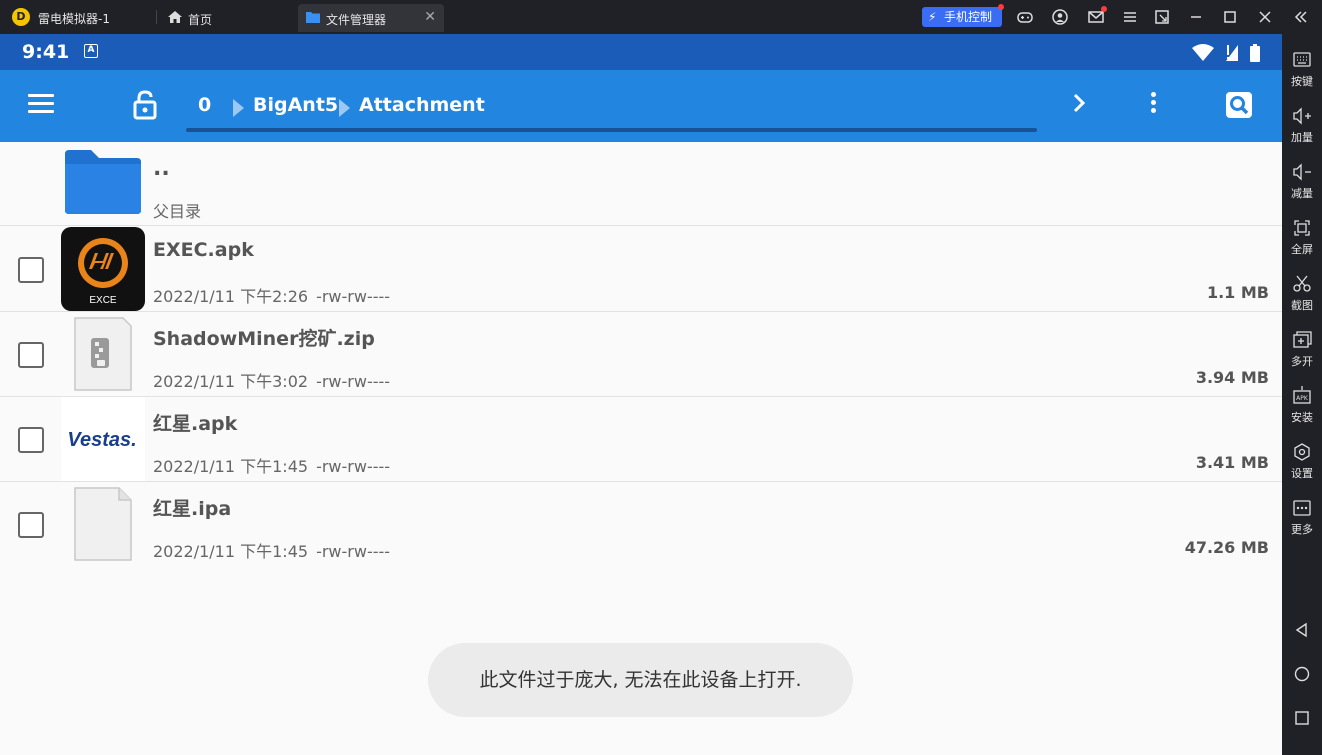 This screenshot has width=1322, height=755. Describe the element at coordinates (1231, 52) in the screenshot. I see `no-sim-icon` at that location.